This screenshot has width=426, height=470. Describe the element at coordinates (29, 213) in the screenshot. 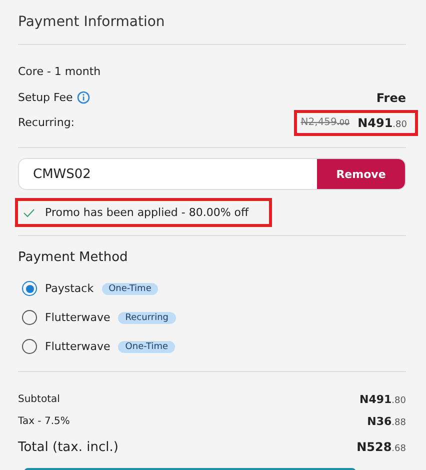

I see `check-icon` at that location.